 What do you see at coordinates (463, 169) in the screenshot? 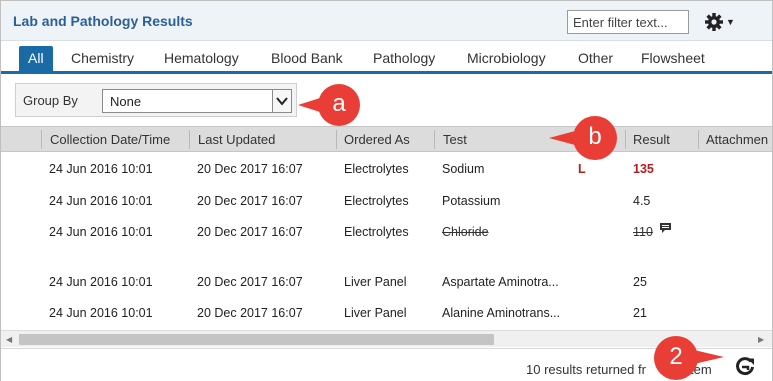
I see `cell-test: Sodium` at bounding box center [463, 169].